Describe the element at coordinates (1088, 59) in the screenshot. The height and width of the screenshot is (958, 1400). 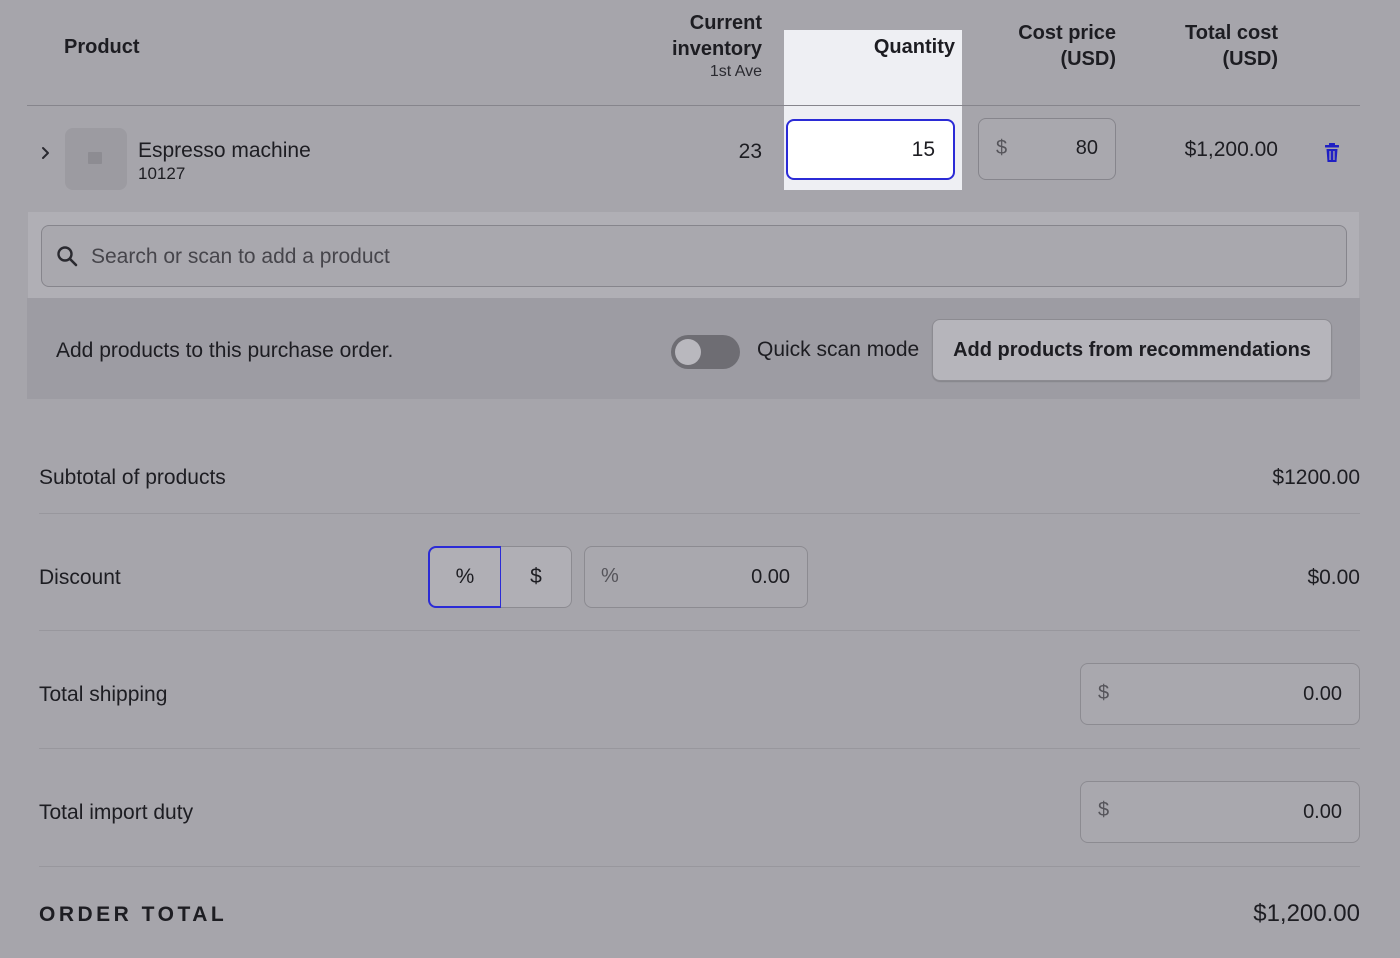
I see `header-cost-line2: (USD)` at that location.